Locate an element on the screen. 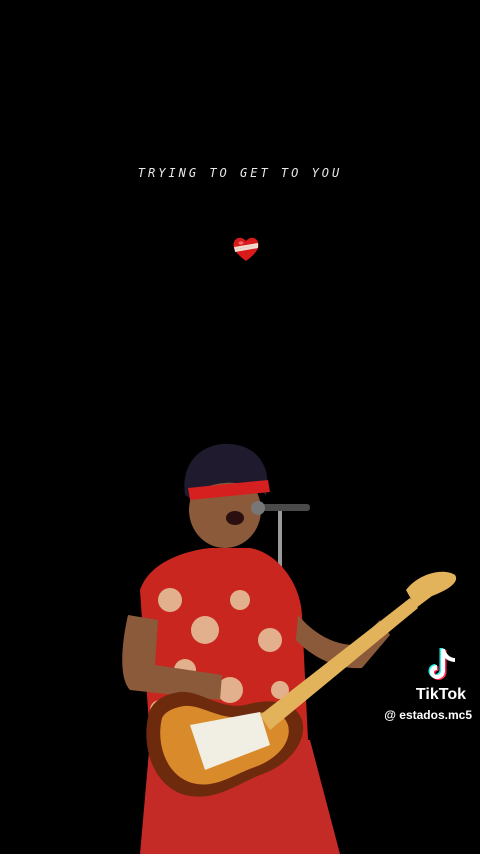 The height and width of the screenshot is (854, 480). tiktok-watermark: TikTok @ estados.mc5 is located at coordinates (428, 684).